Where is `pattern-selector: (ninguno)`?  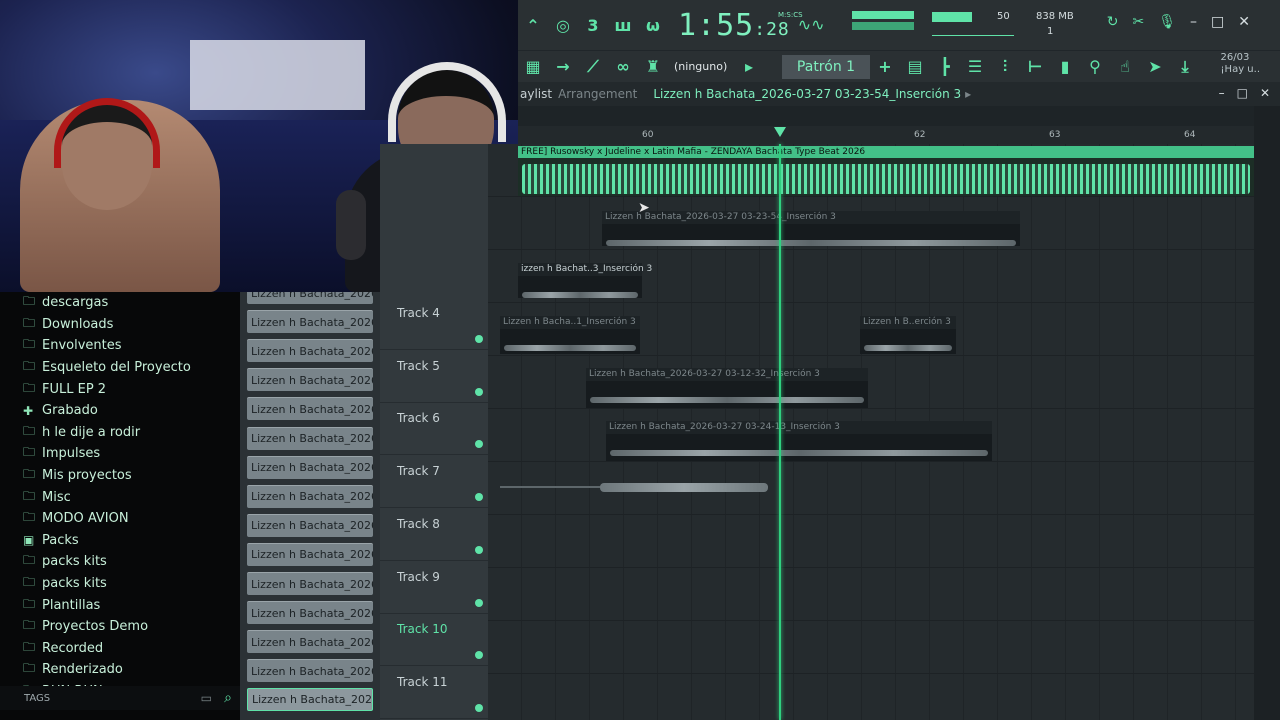
pattern-selector: (ninguno) is located at coordinates (704, 66).